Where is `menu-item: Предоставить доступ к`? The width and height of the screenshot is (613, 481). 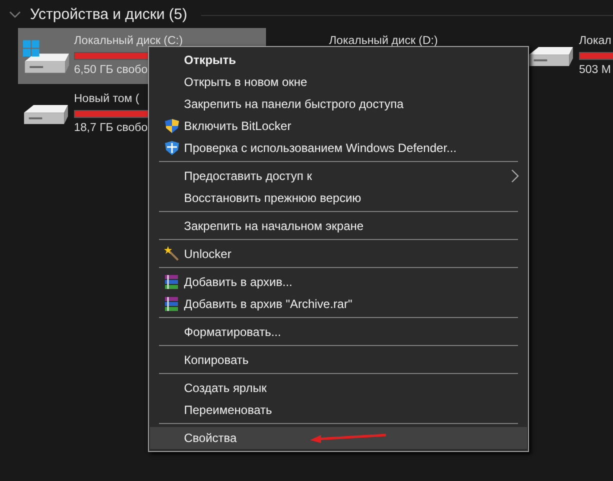
menu-item: Предоставить доступ к is located at coordinates (338, 176).